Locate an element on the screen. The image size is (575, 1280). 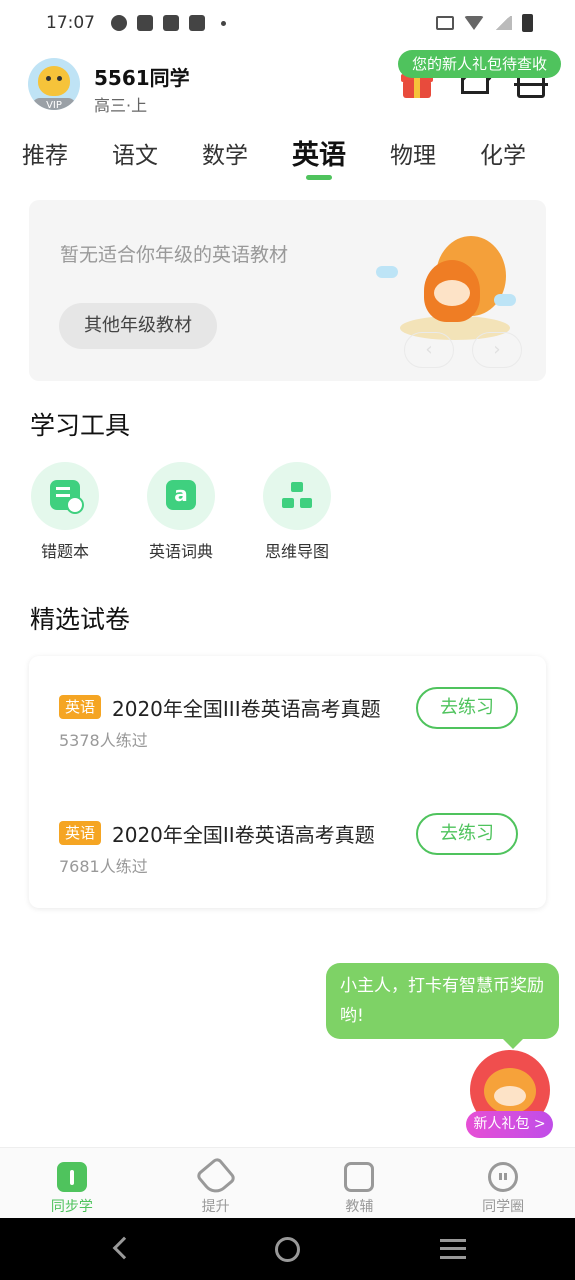
squirrel-avatar-icon is located at coordinates (54, 81).